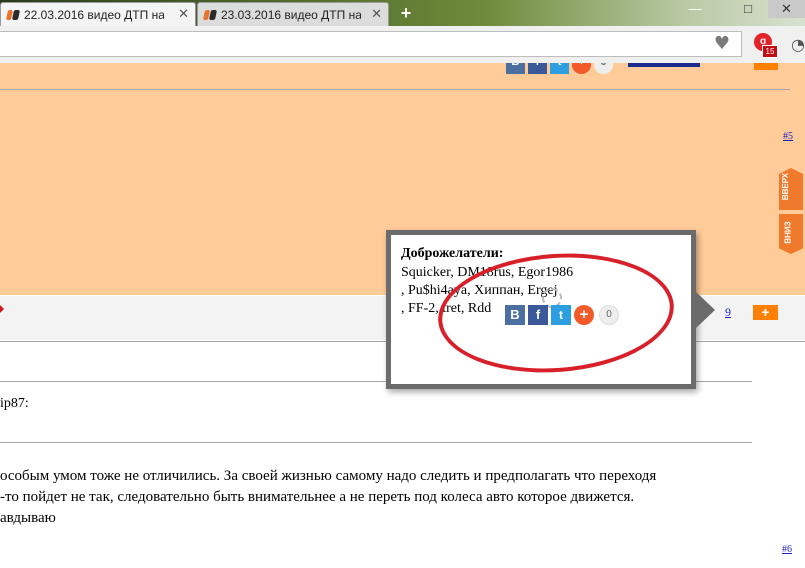 The image size is (805, 568). Describe the element at coordinates (515, 68) in the screenshot. I see `vk-share-icon: B` at that location.